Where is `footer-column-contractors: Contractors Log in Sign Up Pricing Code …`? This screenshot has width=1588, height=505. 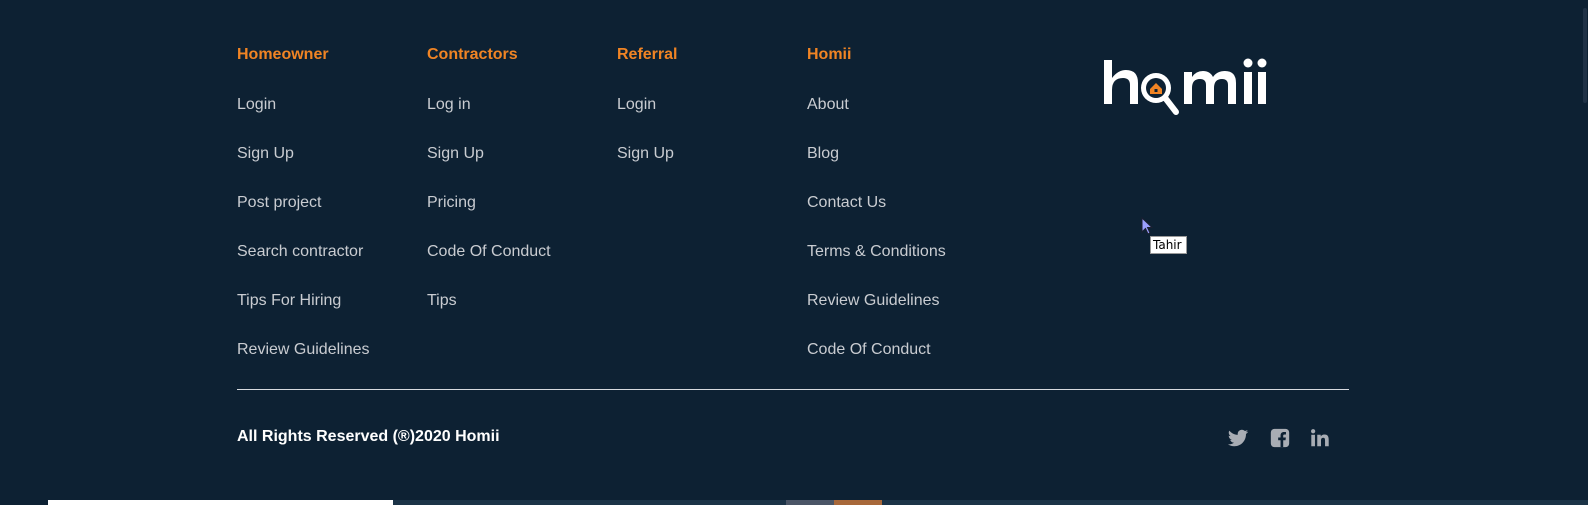 footer-column-contractors: Contractors Log in Sign Up Pricing Code … is located at coordinates (489, 191).